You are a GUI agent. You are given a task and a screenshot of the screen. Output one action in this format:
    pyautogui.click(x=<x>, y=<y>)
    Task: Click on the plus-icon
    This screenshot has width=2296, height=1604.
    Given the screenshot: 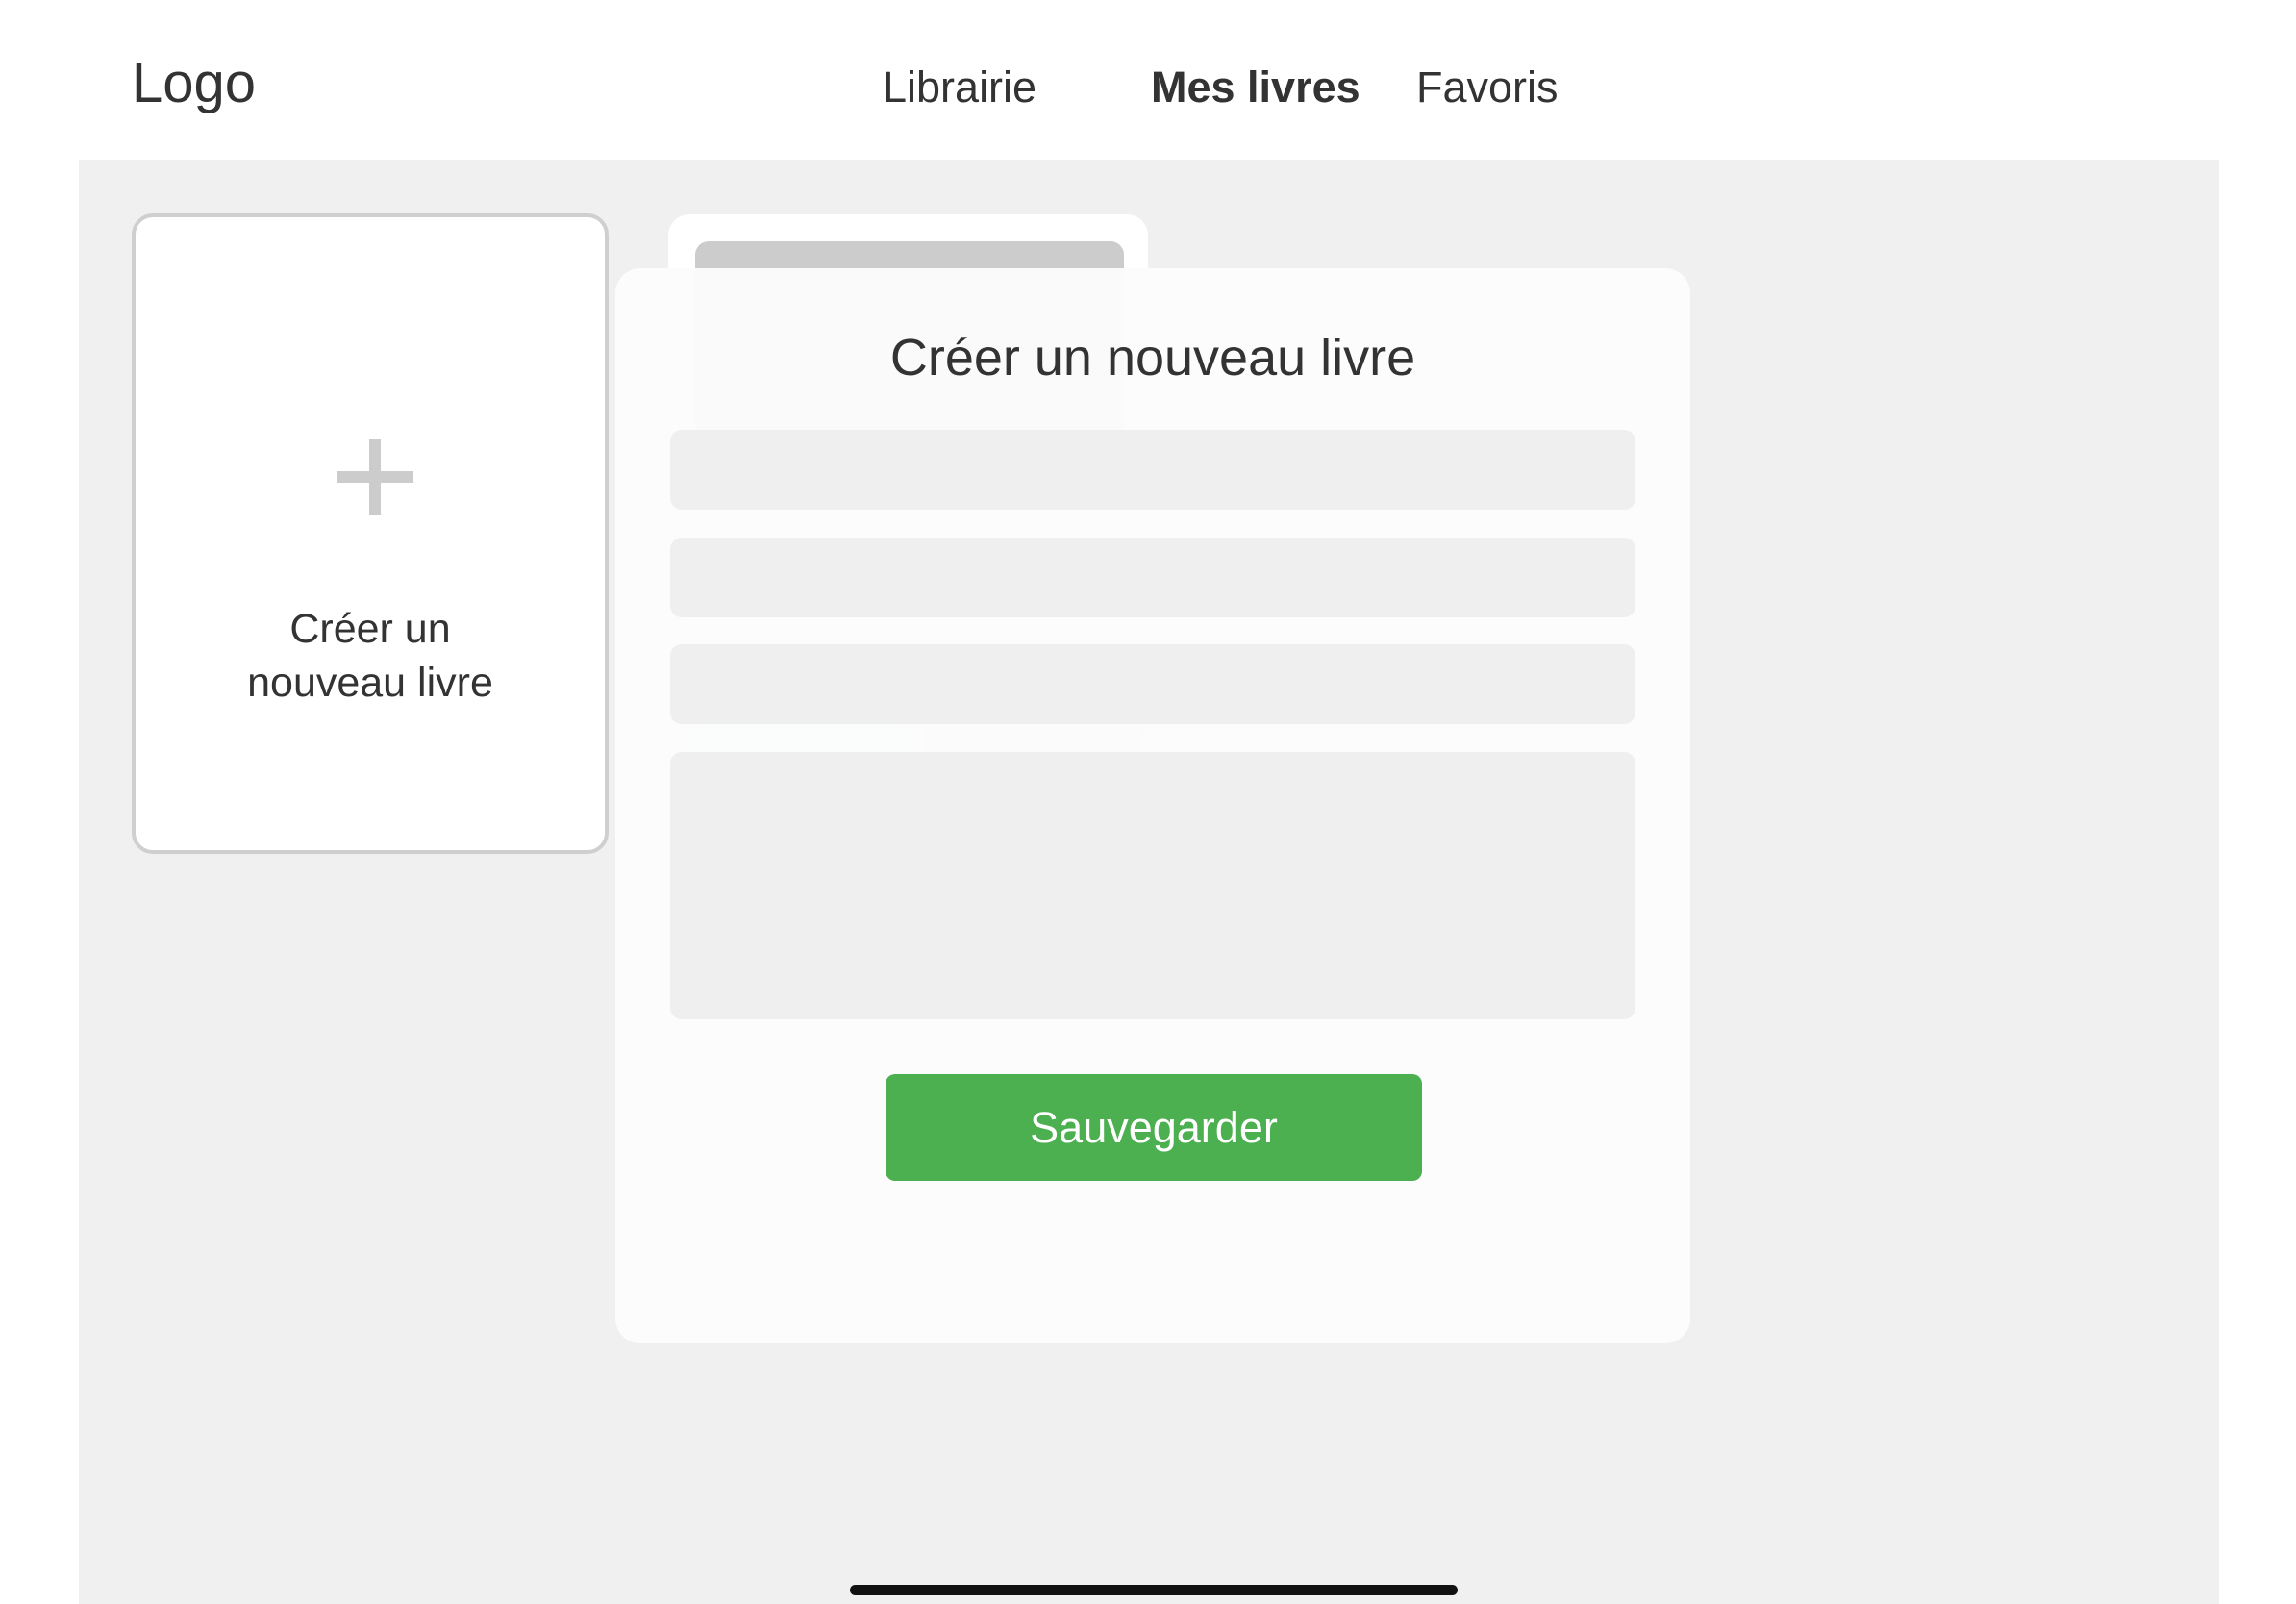 What is the action you would take?
    pyautogui.click(x=375, y=477)
    